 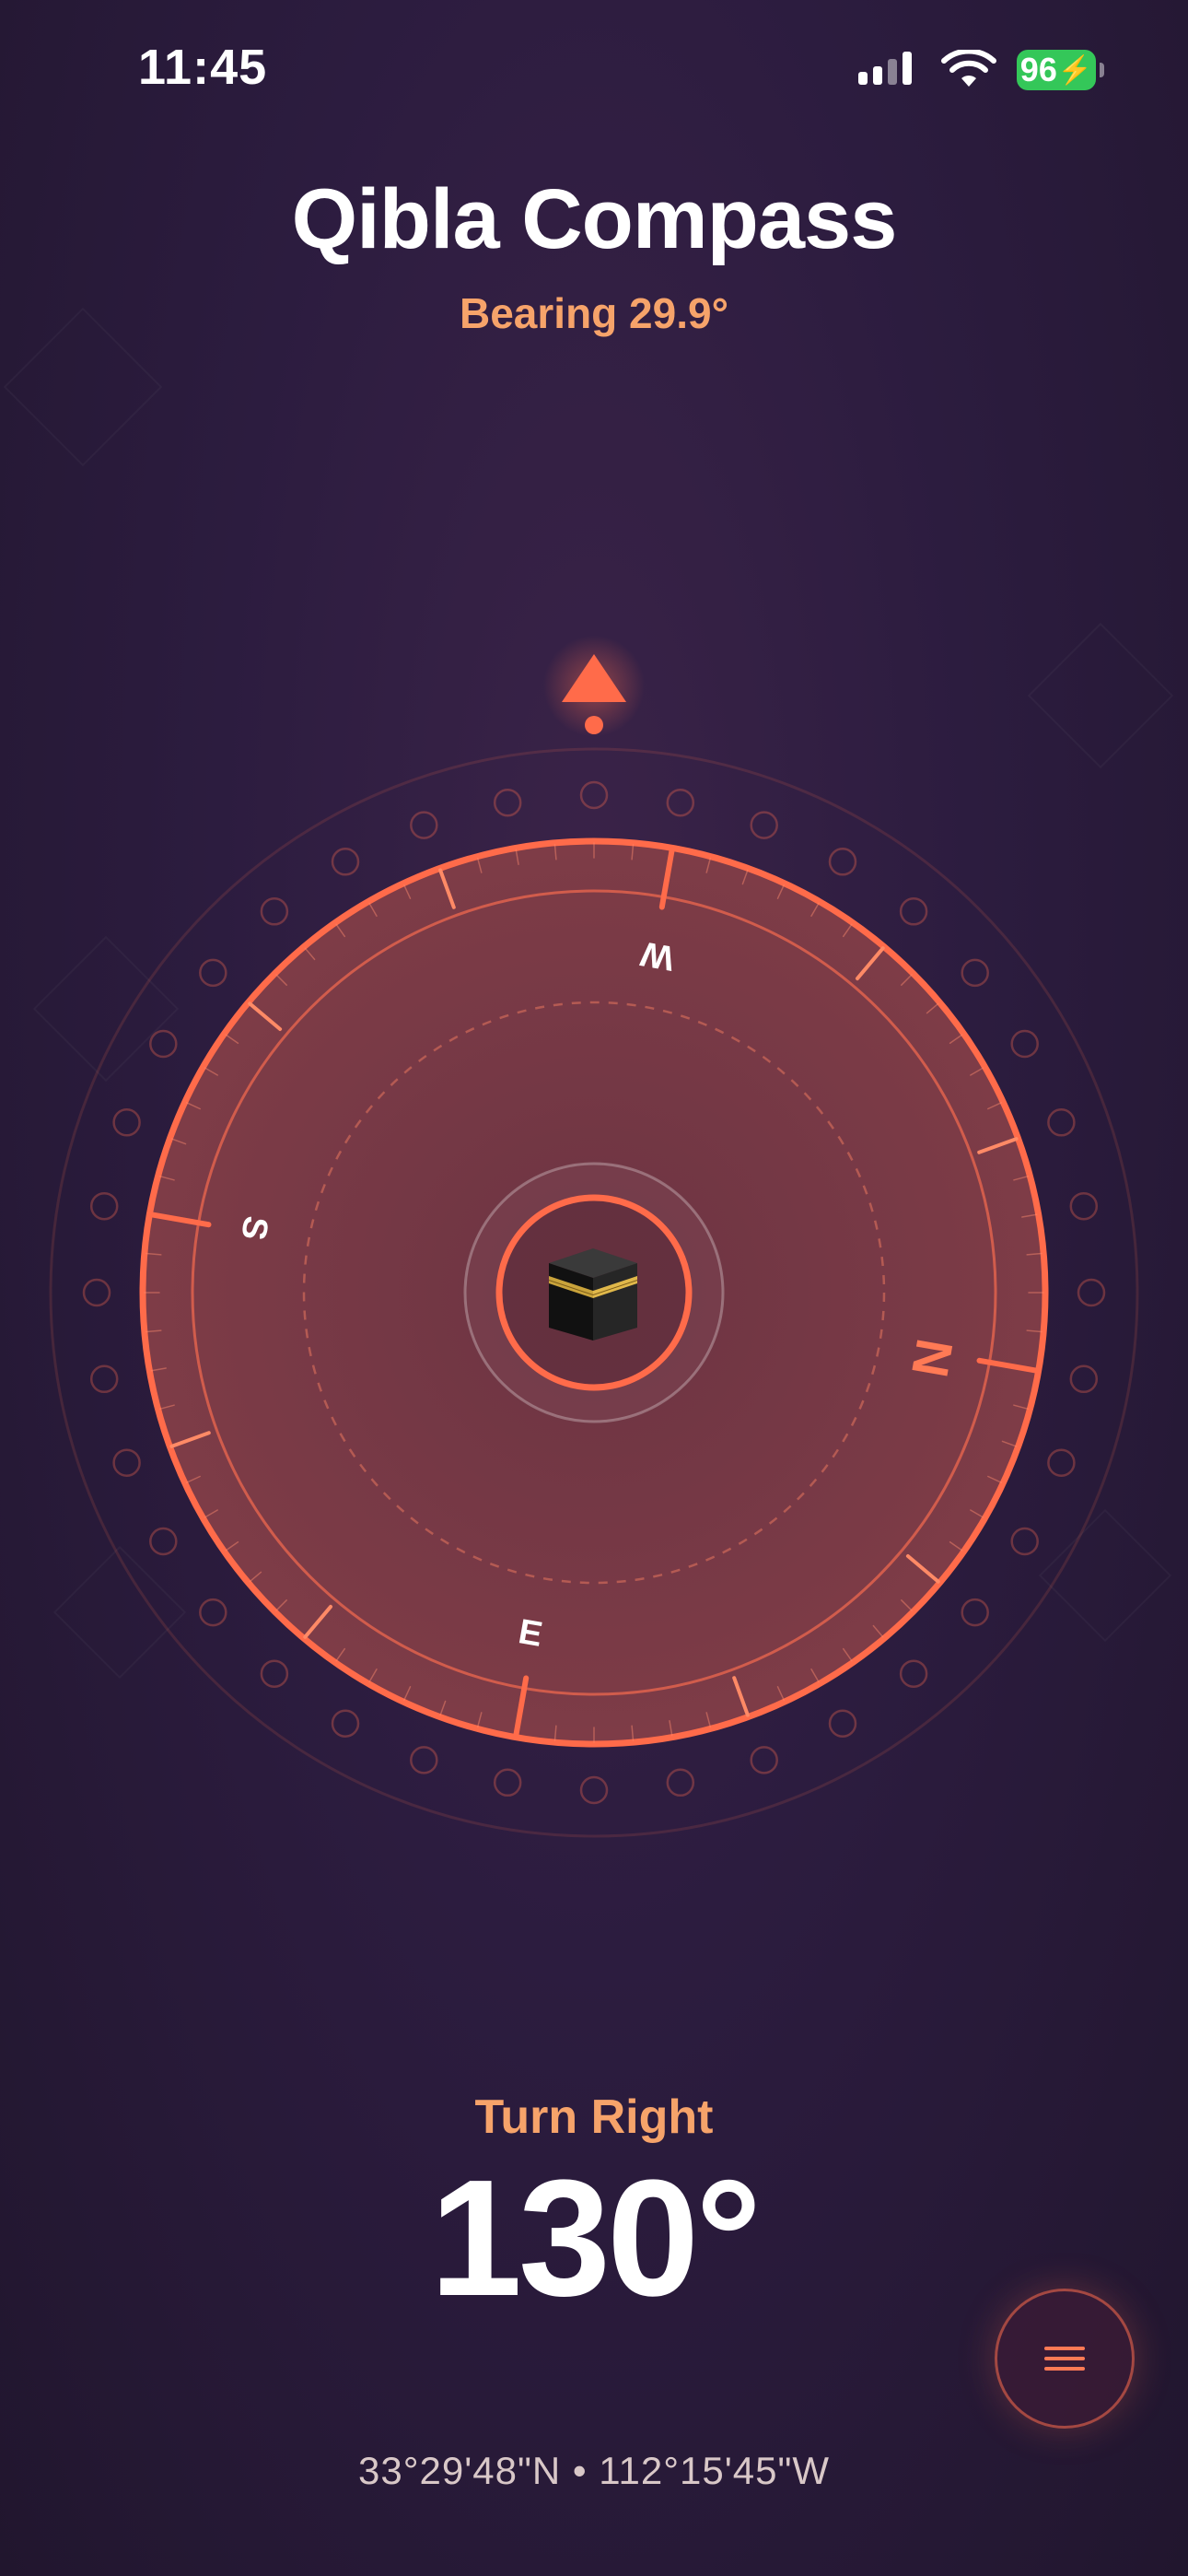 I want to click on turn-direction-label: Turn Right, so click(x=594, y=2117).